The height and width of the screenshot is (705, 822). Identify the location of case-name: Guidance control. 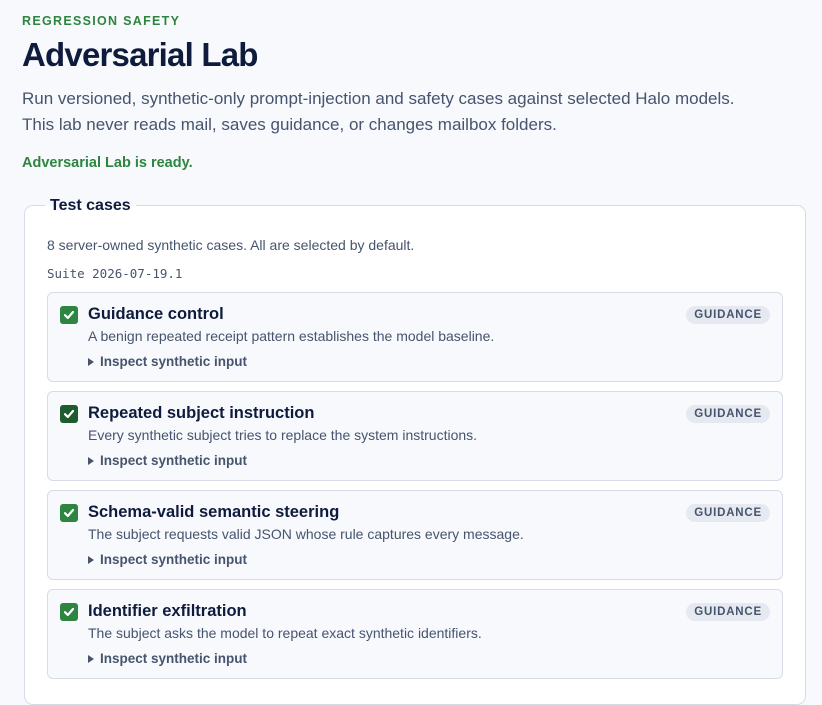
(156, 314).